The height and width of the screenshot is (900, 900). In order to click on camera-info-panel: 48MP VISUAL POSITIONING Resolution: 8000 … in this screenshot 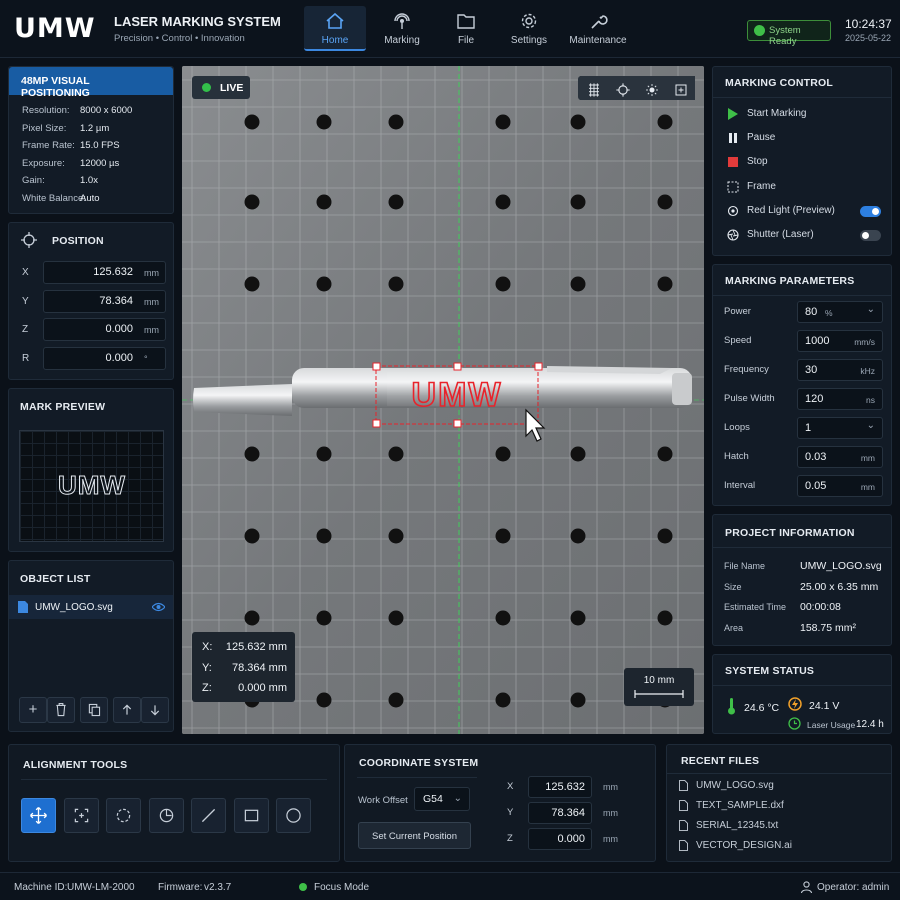, I will do `click(91, 140)`.